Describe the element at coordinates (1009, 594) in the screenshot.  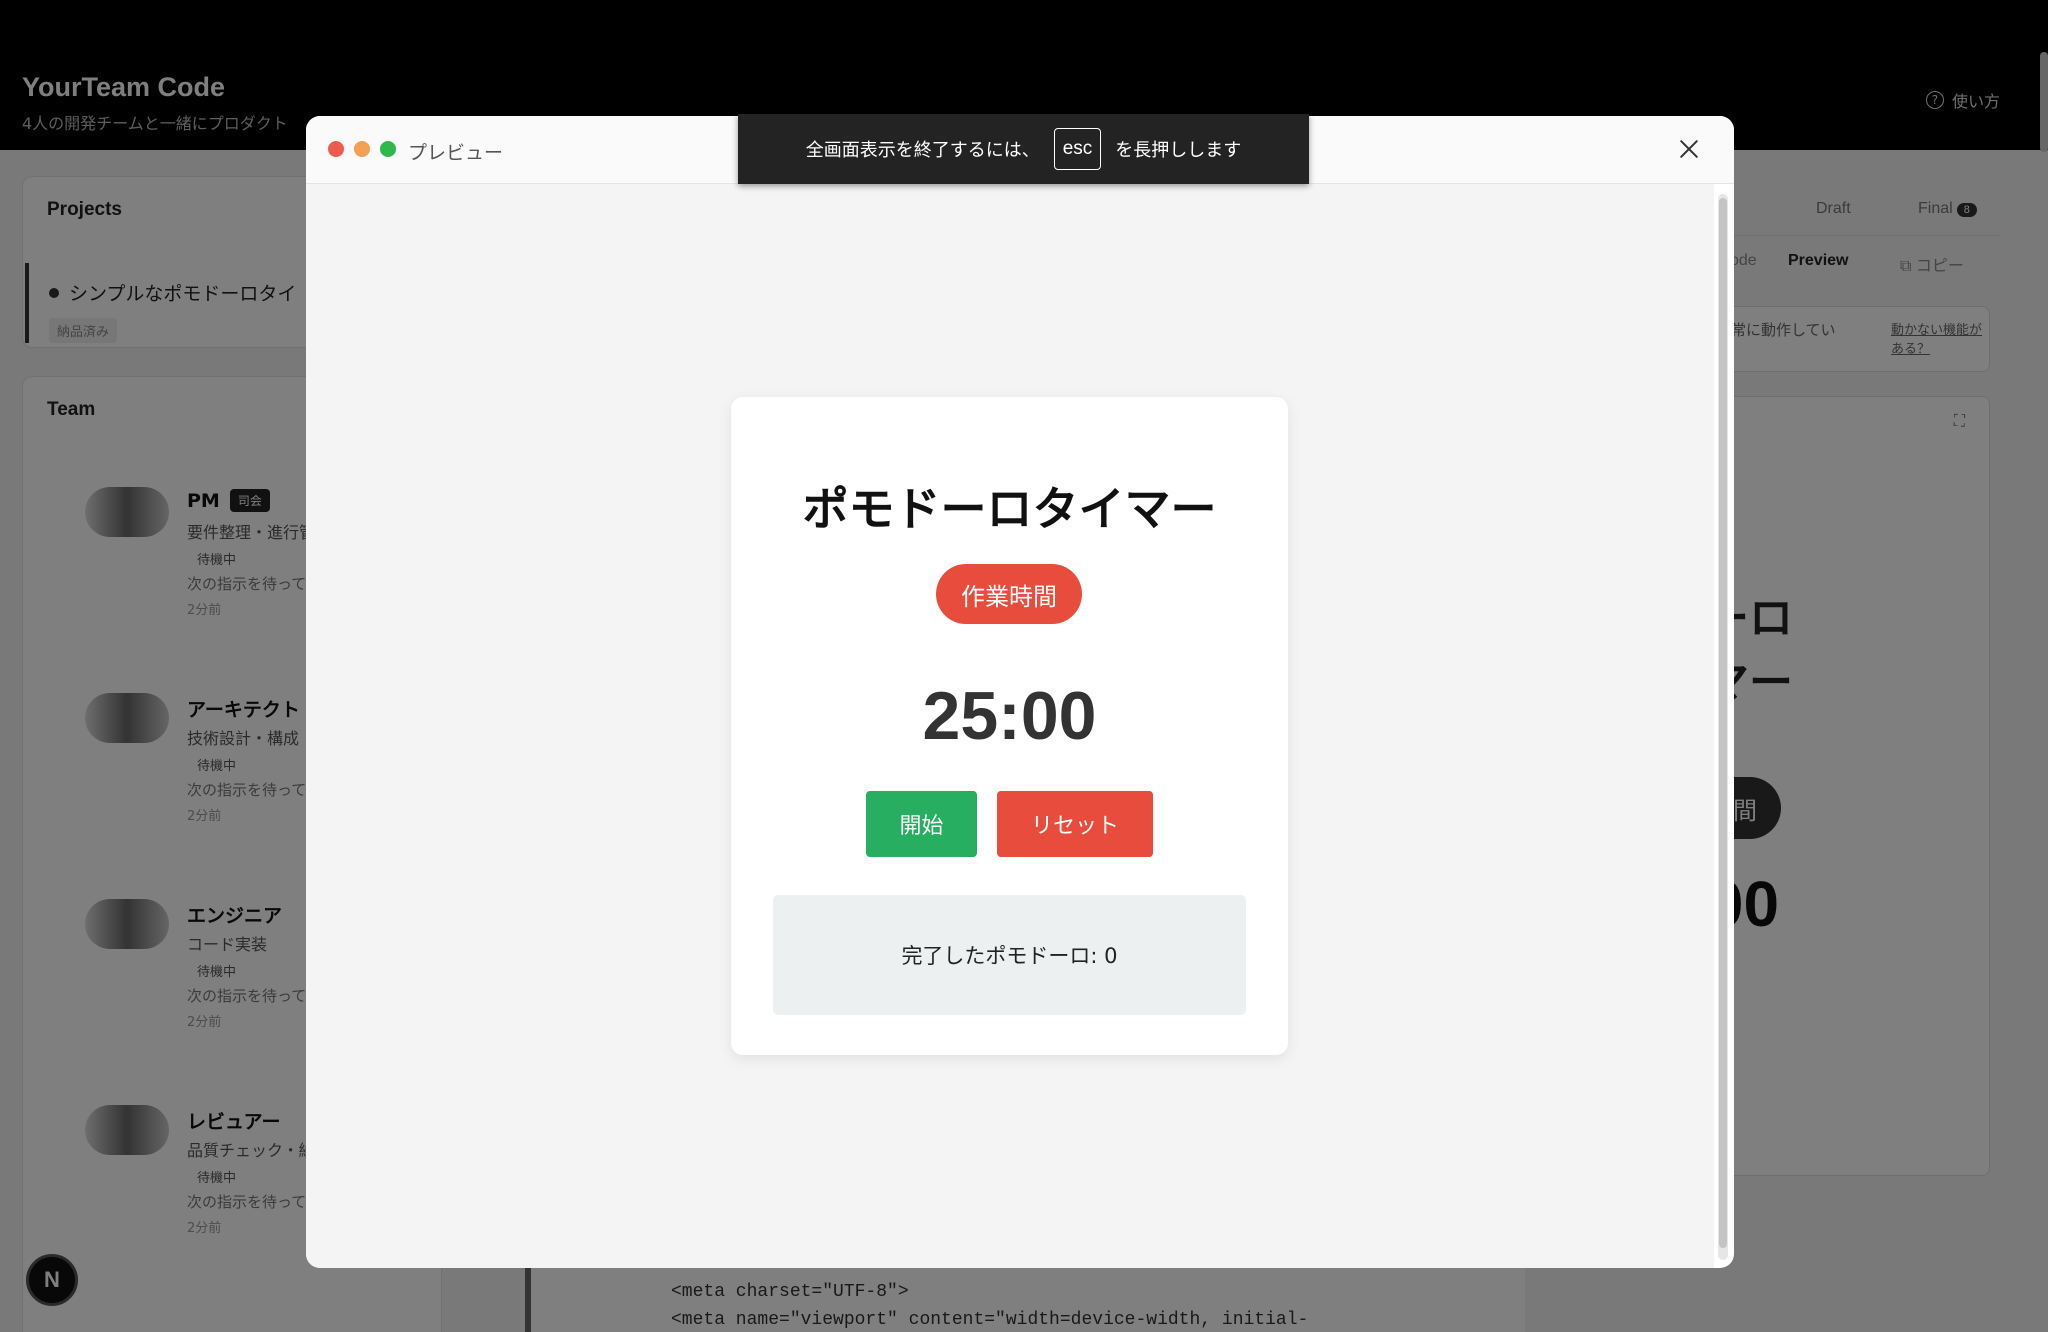
I see `mode-badge: 作業時間` at that location.